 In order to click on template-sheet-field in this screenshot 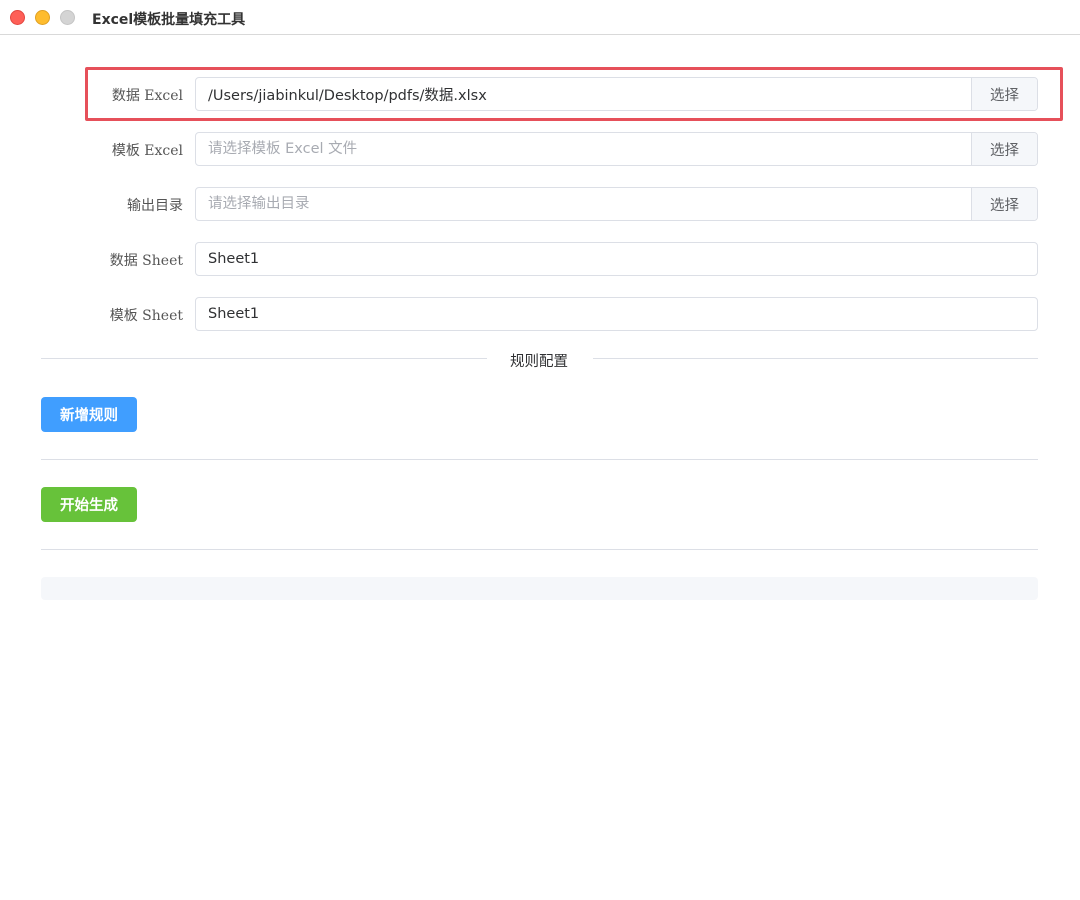, I will do `click(616, 314)`.